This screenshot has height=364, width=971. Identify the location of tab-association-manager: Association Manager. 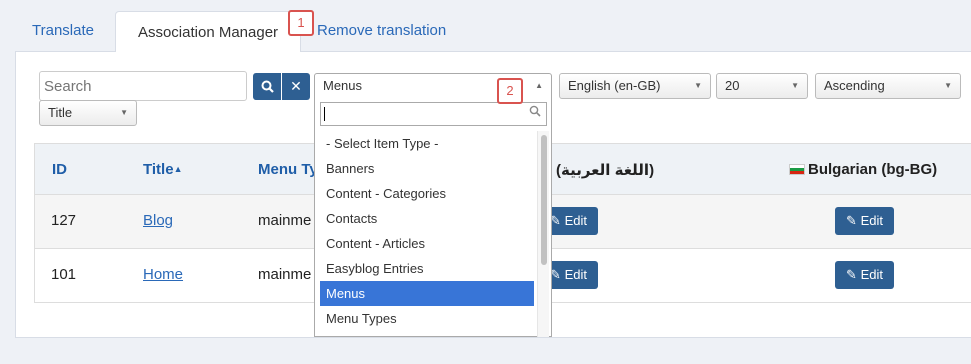
(208, 31).